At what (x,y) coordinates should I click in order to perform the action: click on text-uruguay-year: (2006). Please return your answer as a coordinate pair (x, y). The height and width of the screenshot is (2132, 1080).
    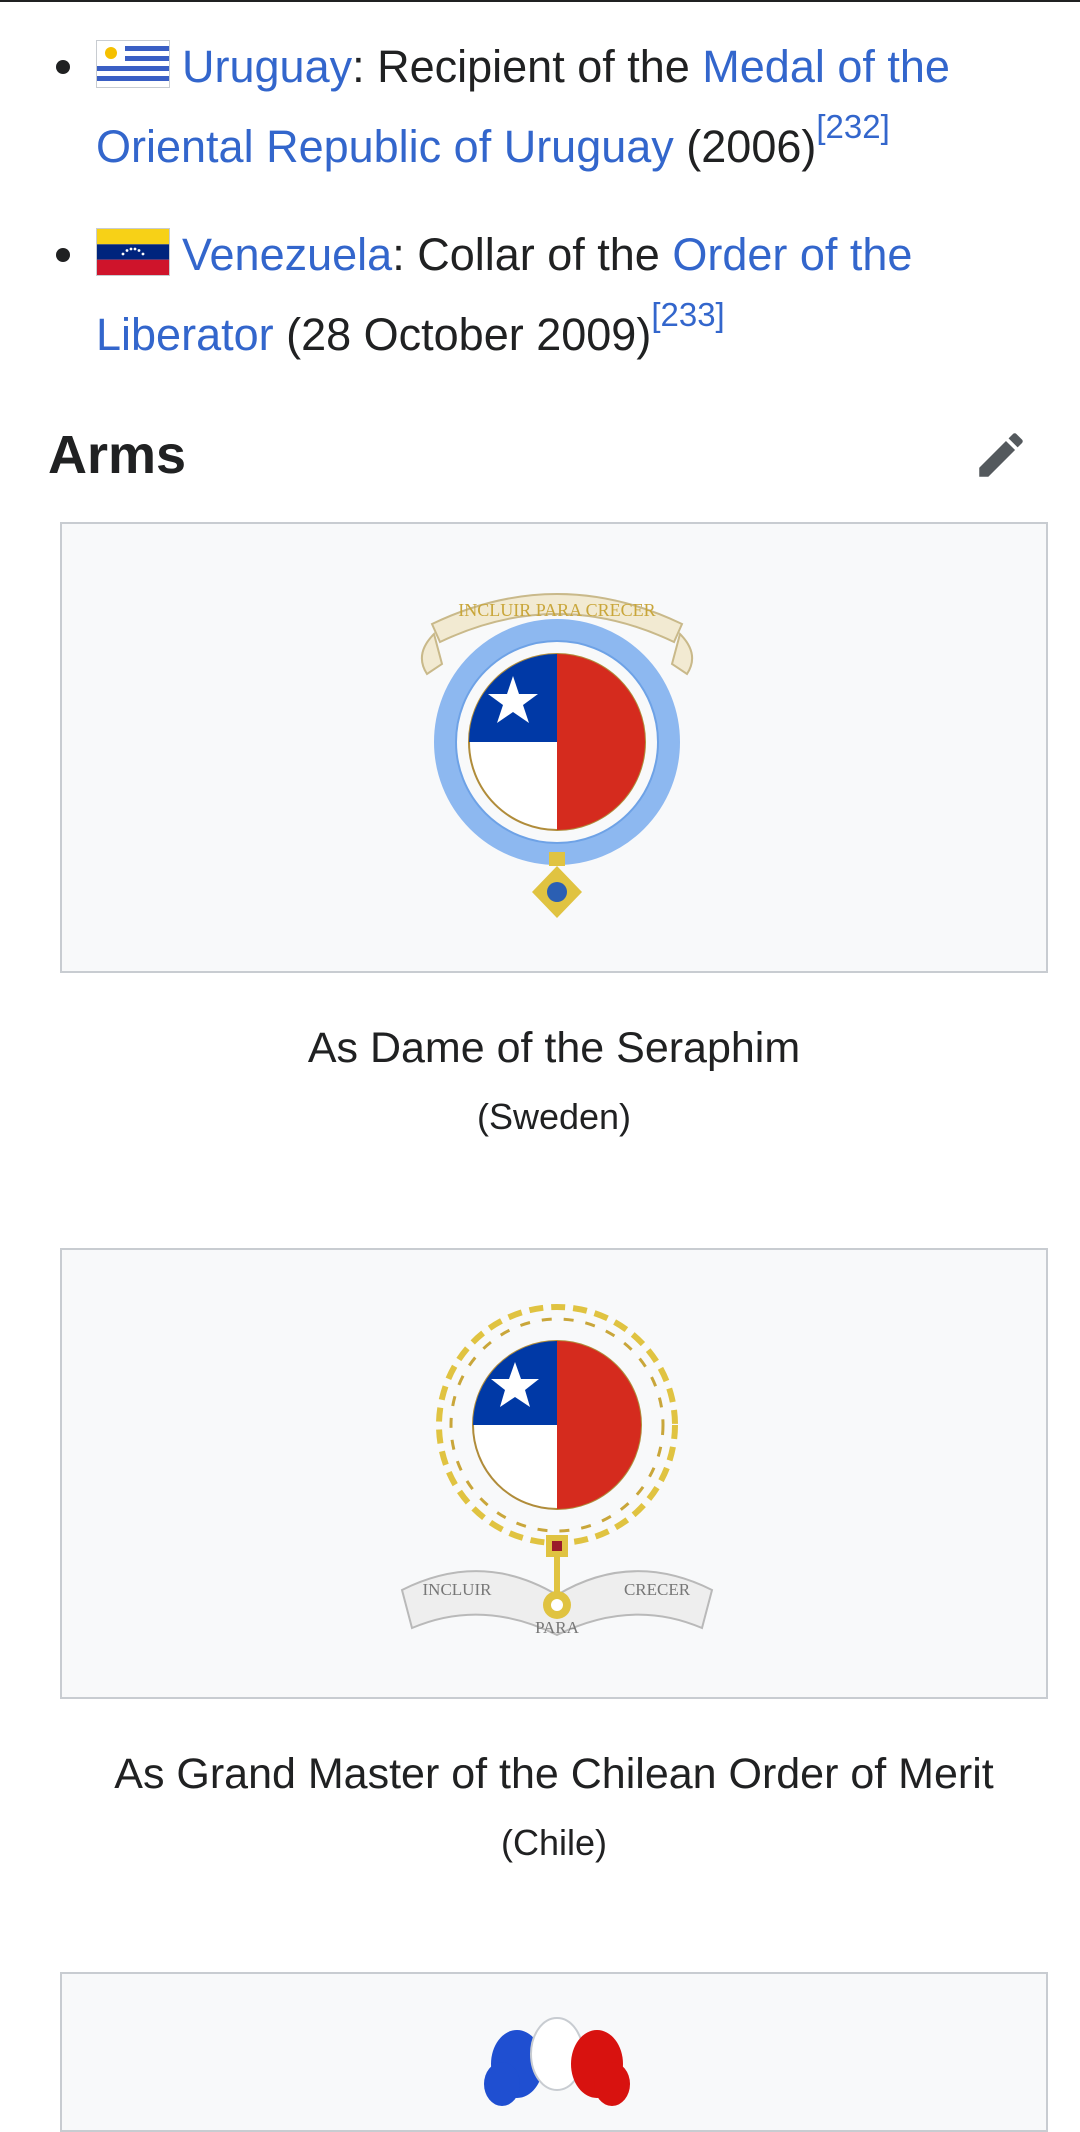
    Looking at the image, I should click on (745, 146).